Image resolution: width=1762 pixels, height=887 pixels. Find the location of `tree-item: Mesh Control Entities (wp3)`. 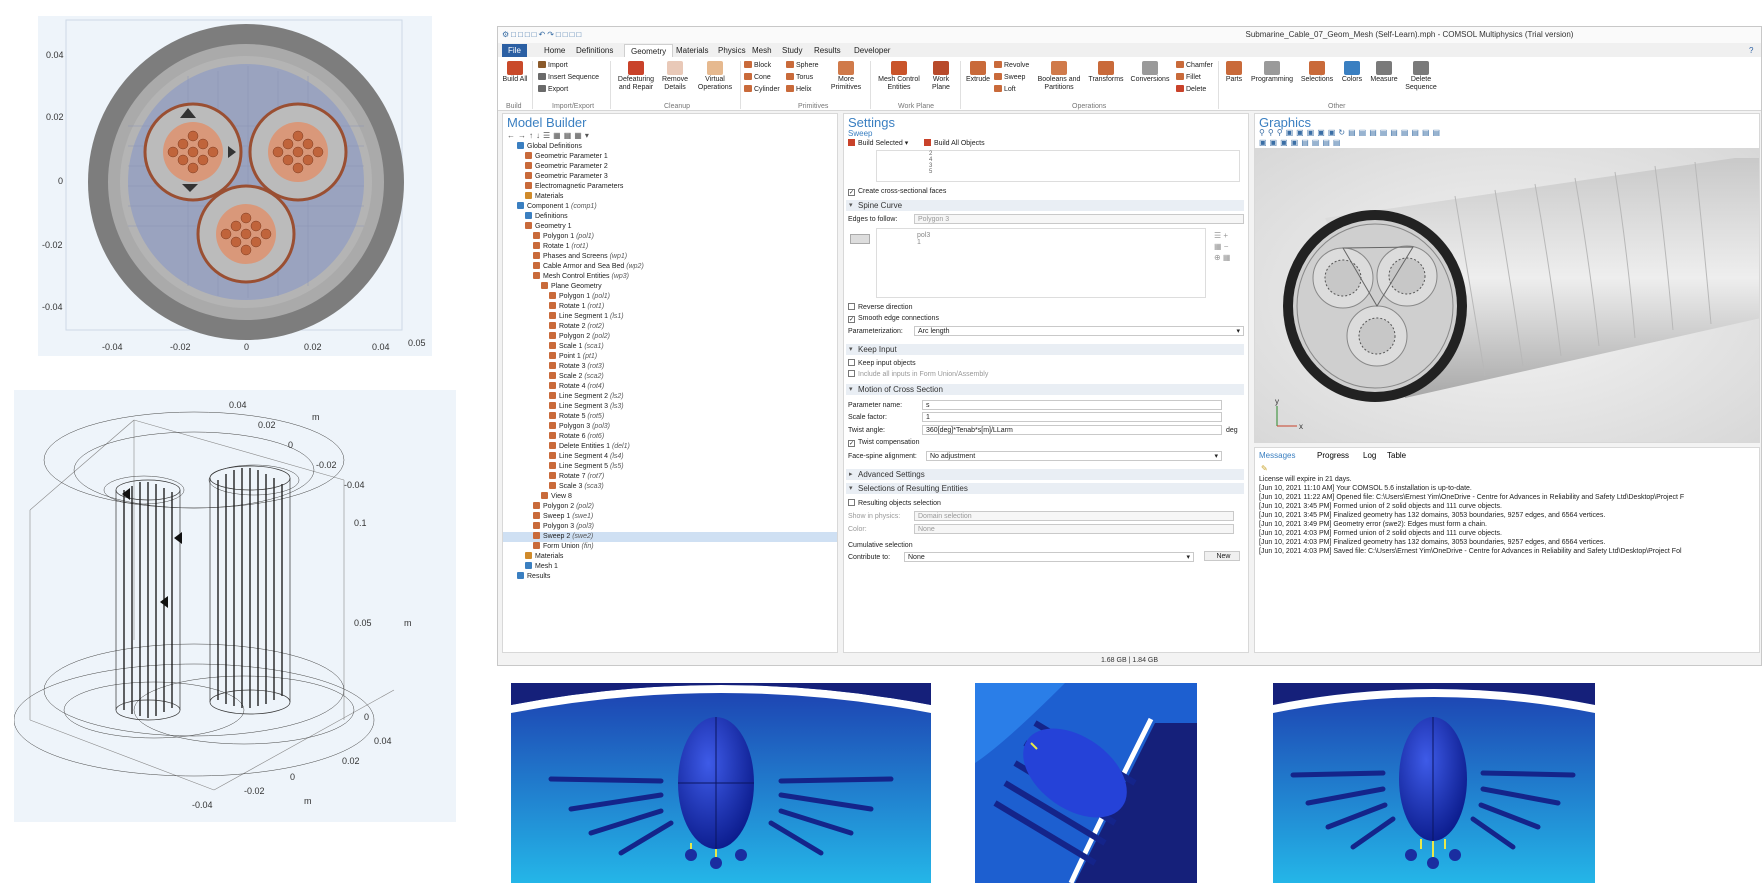

tree-item: Mesh Control Entities (wp3) is located at coordinates (581, 277).